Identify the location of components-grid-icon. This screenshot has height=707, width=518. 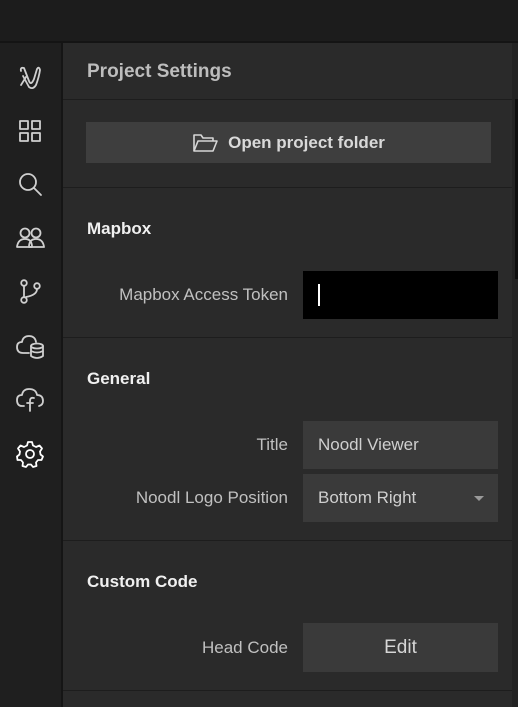
(30, 131).